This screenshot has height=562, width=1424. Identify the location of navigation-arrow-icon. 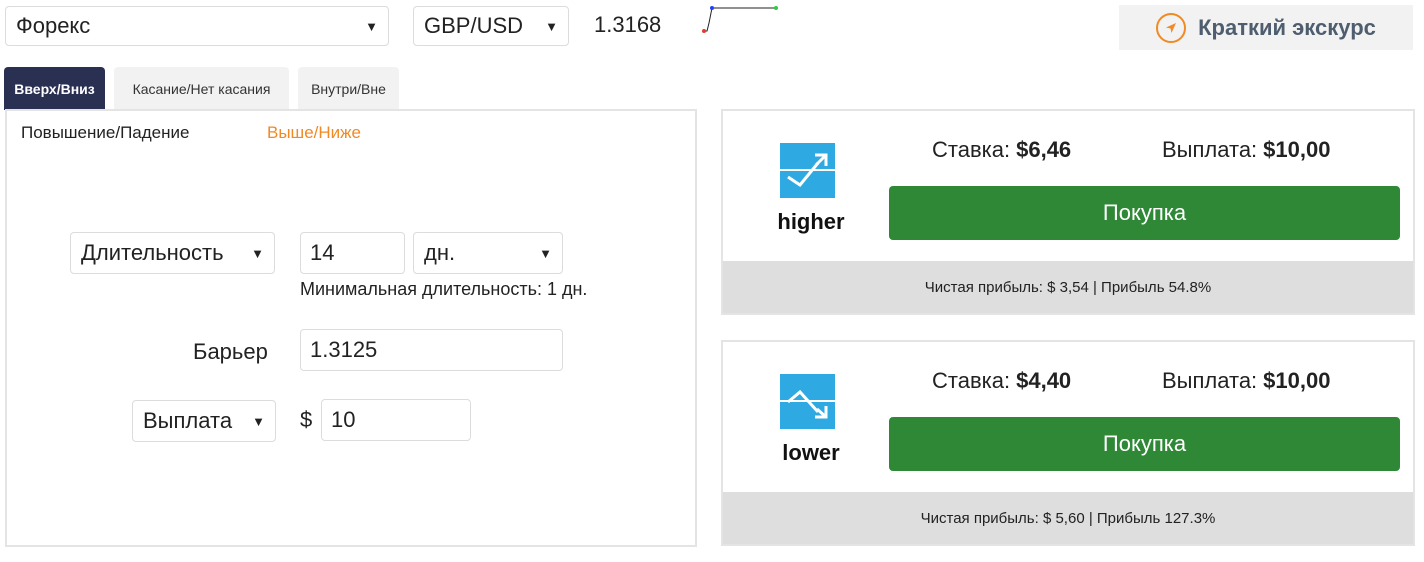
(1171, 27).